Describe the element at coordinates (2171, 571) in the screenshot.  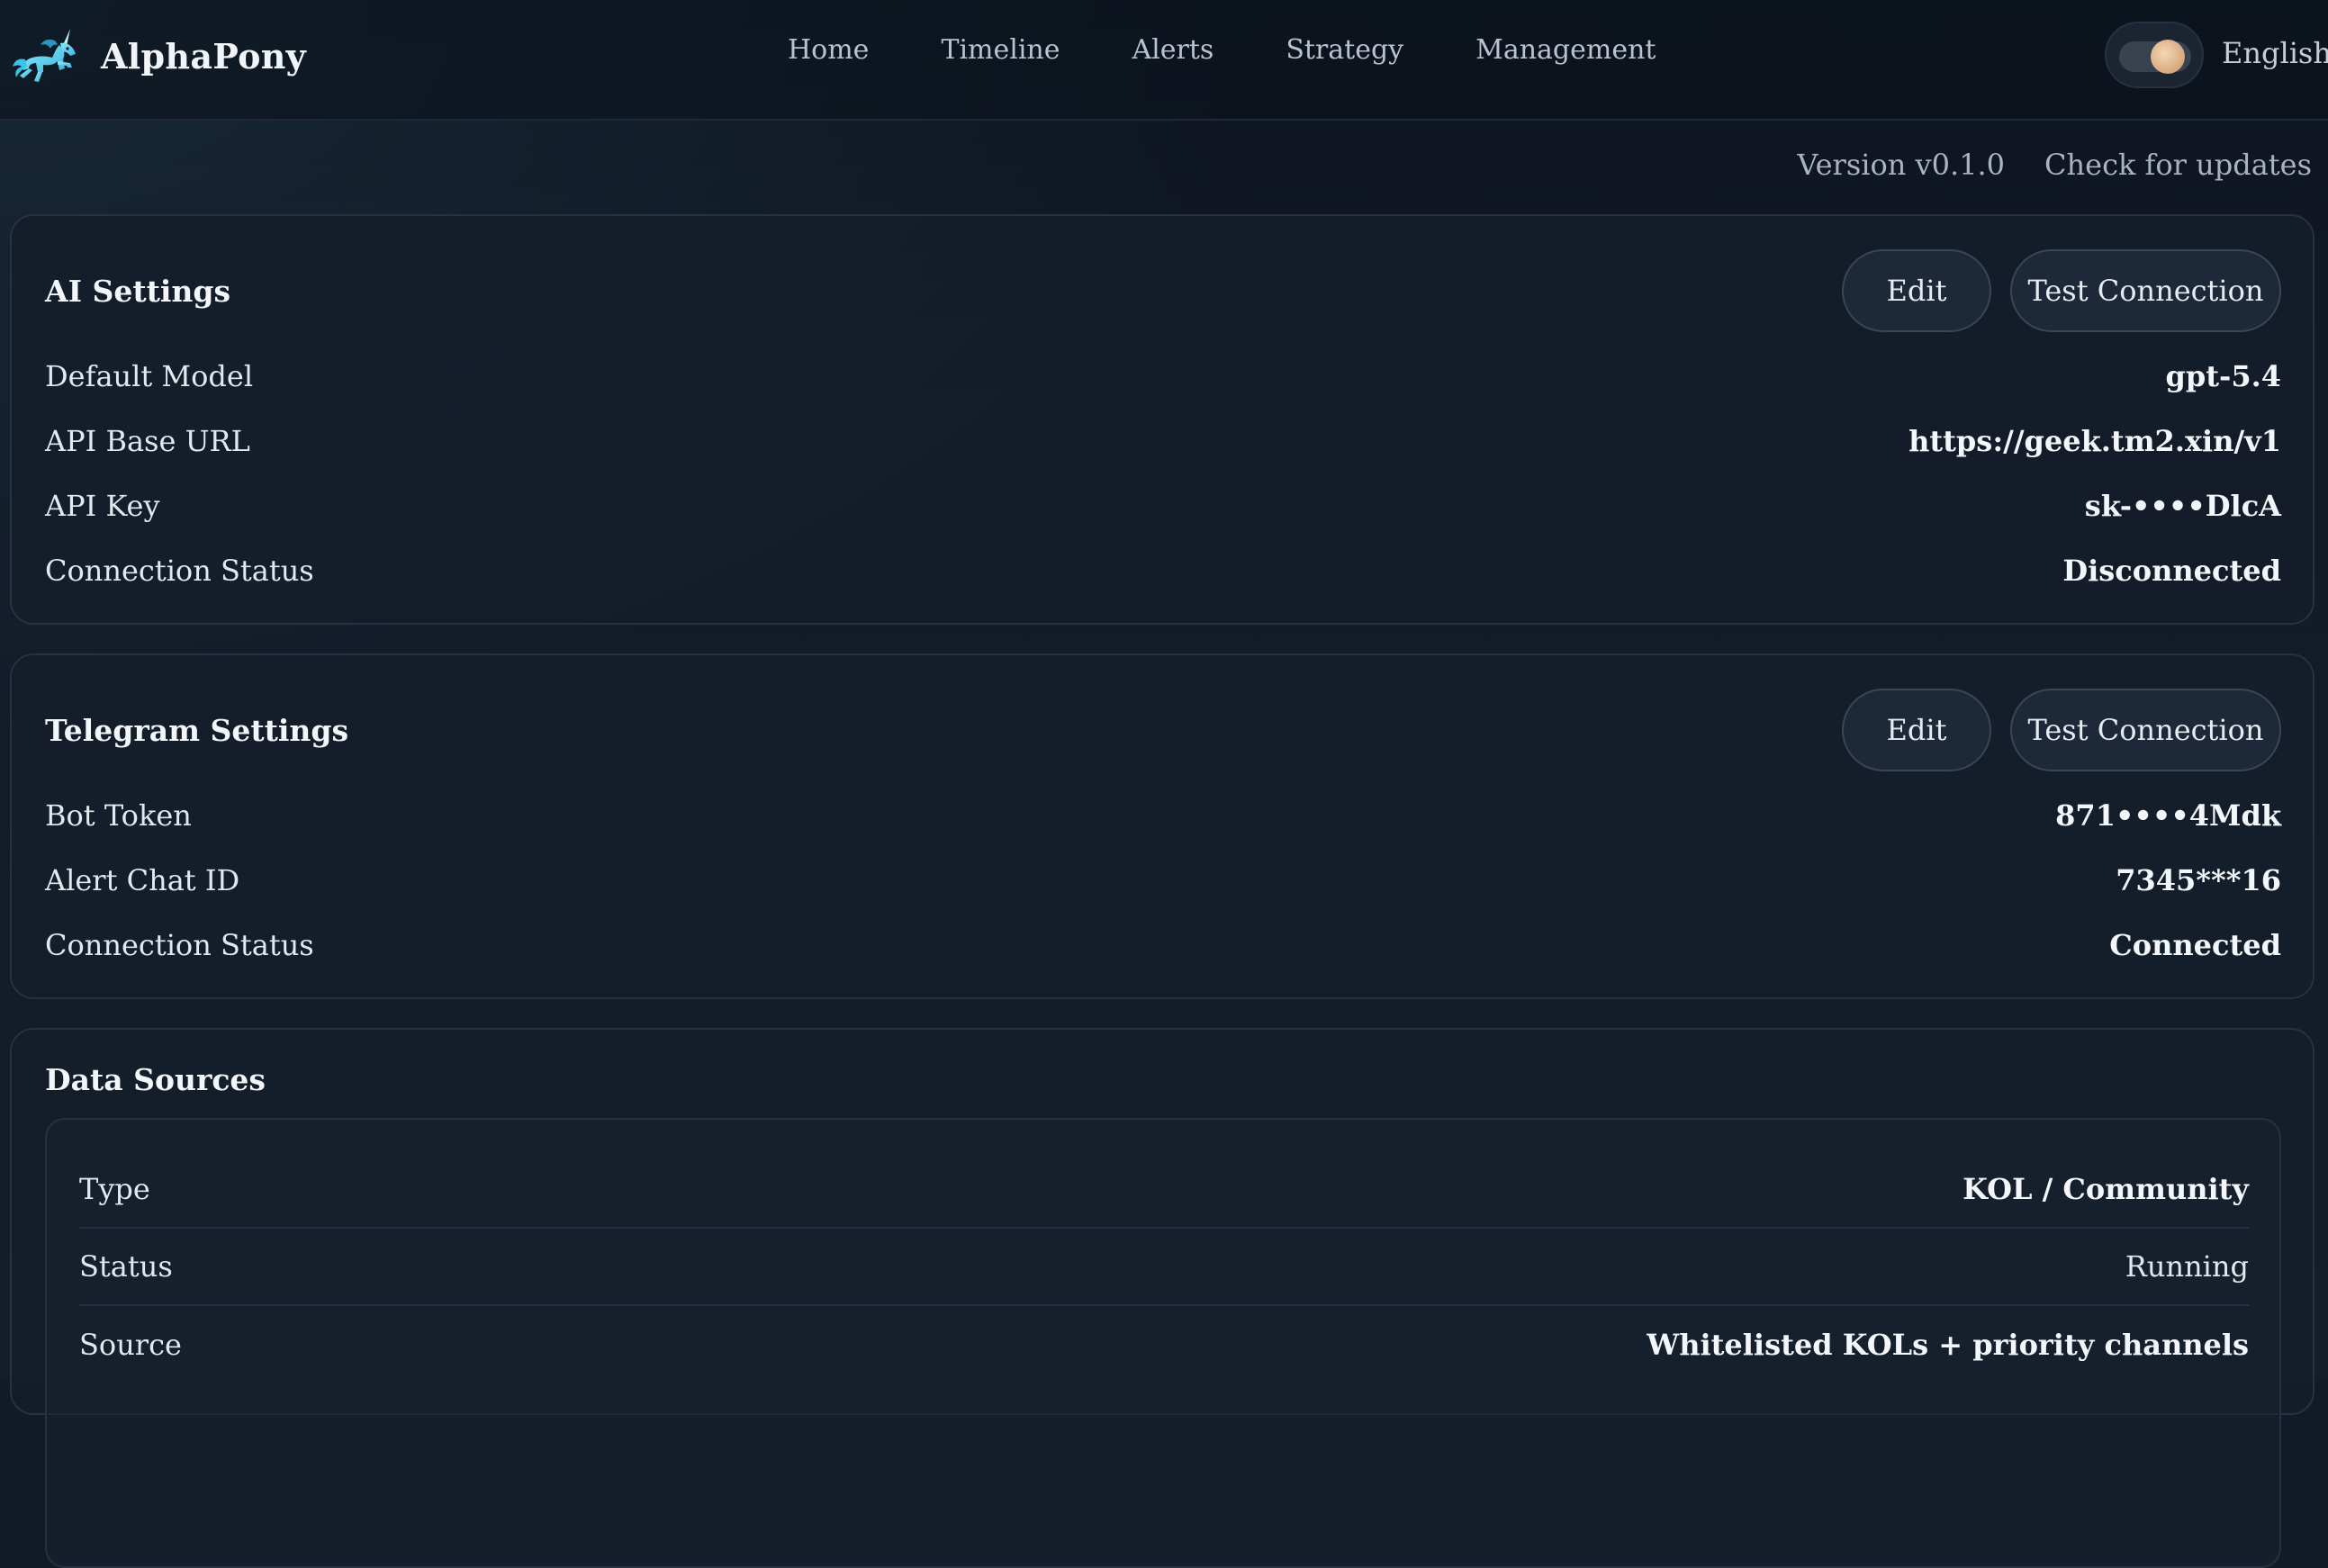
I see `status-value: Disconnected` at that location.